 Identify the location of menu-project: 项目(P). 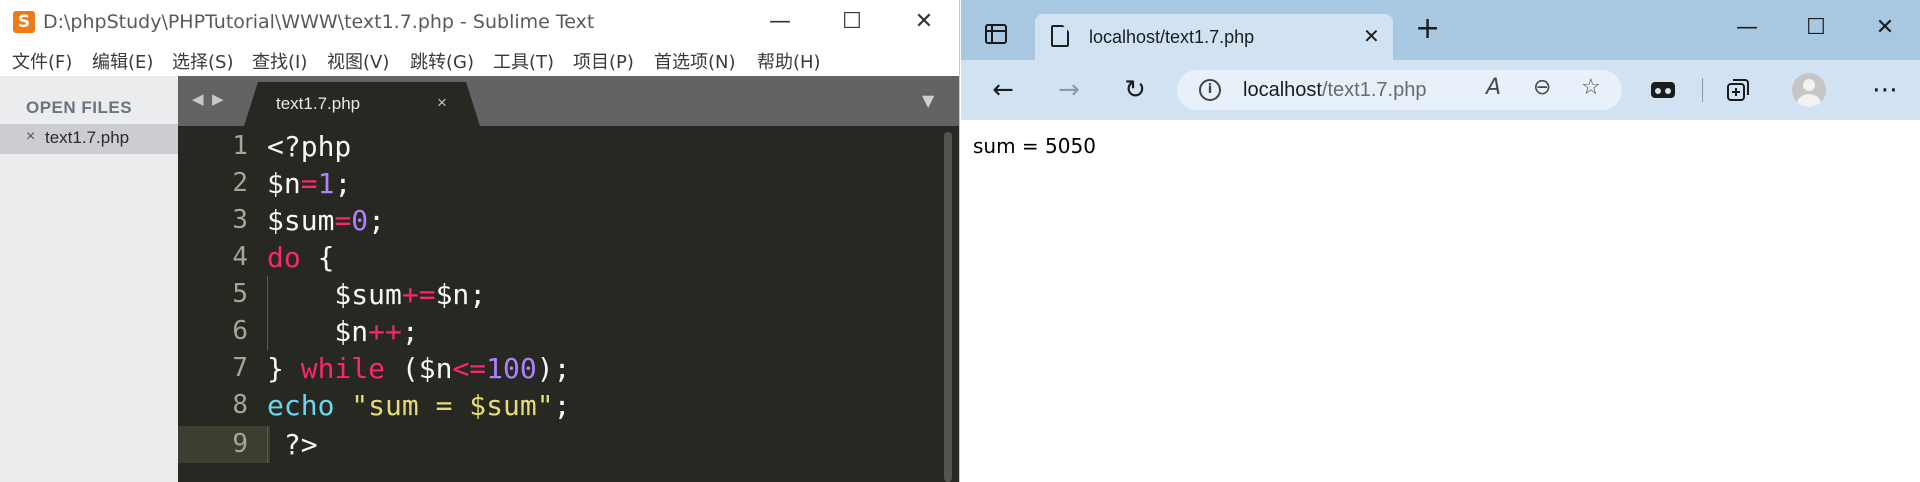
(603, 61).